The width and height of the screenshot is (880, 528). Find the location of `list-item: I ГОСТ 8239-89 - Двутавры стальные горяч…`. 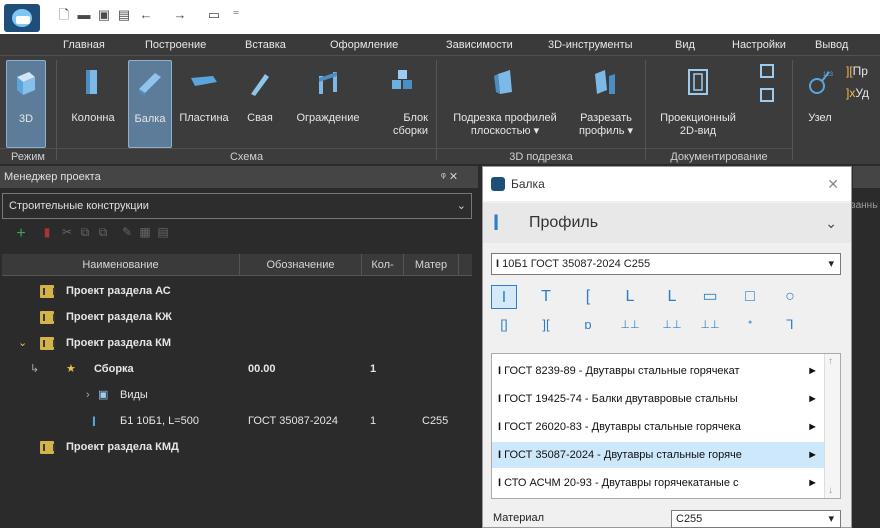

list-item: I ГОСТ 8239-89 - Двутавры стальные горяч… is located at coordinates (658, 371).